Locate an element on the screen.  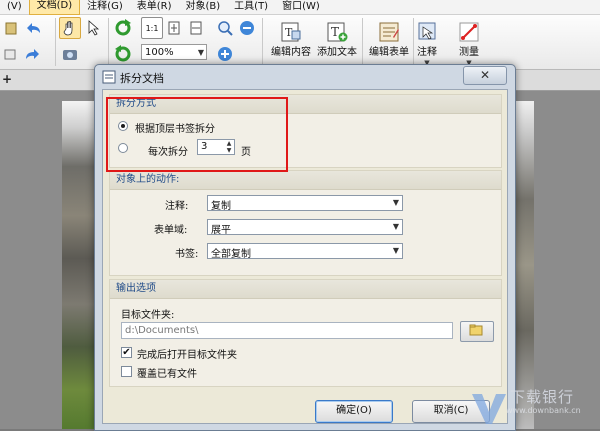
actual-size-button: 1:1 is located at coordinates (152, 28).